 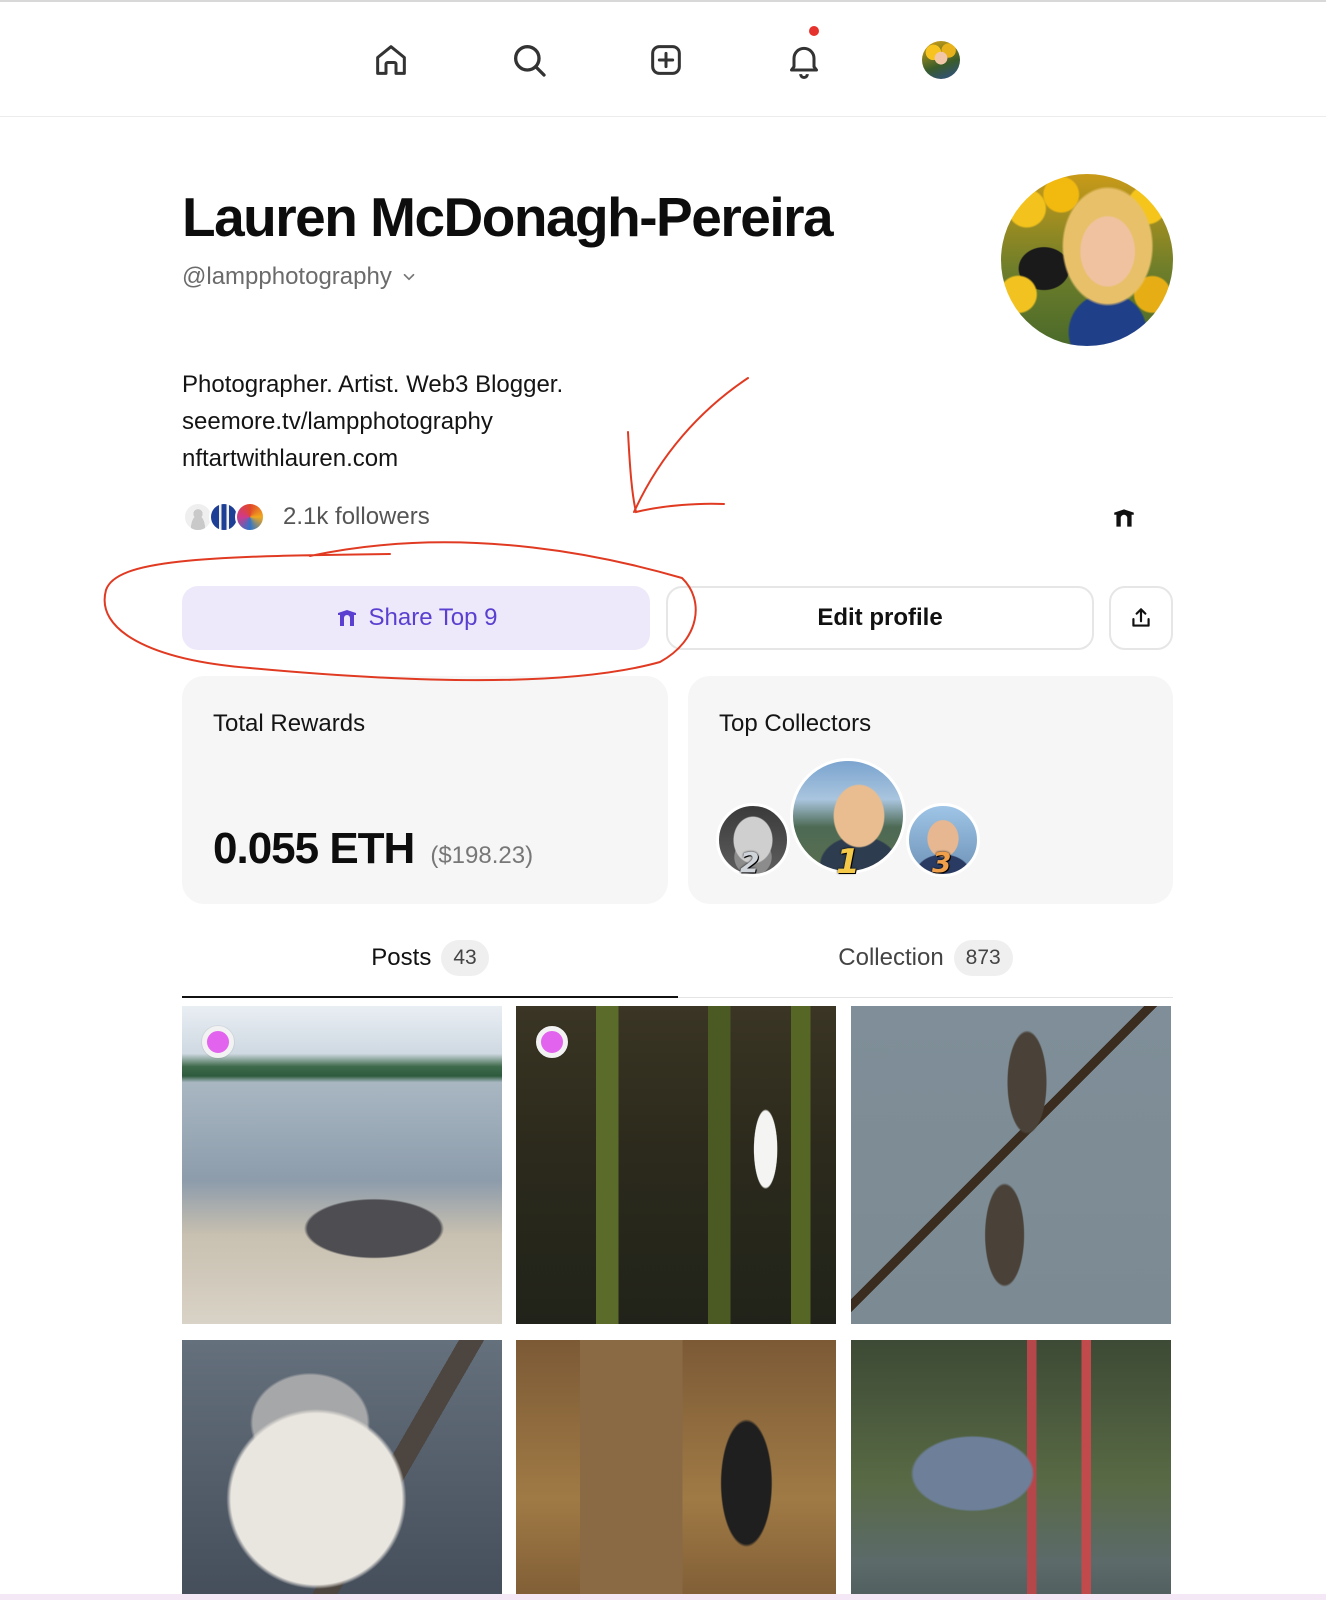 I want to click on tab-label: Posts, so click(x=401, y=957).